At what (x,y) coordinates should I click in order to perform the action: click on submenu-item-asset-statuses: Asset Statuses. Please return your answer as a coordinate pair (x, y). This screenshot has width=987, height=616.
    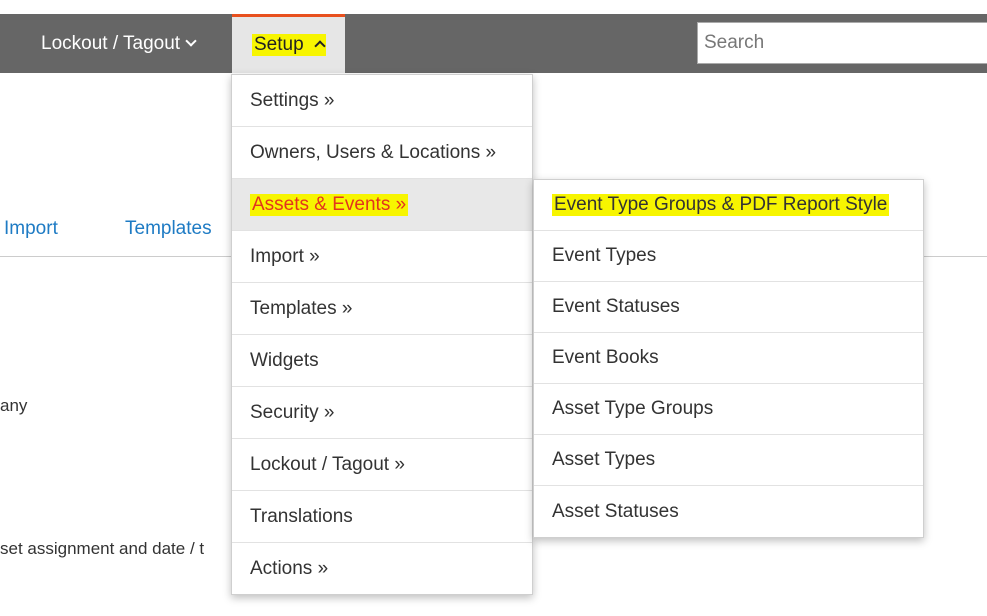
    Looking at the image, I should click on (728, 511).